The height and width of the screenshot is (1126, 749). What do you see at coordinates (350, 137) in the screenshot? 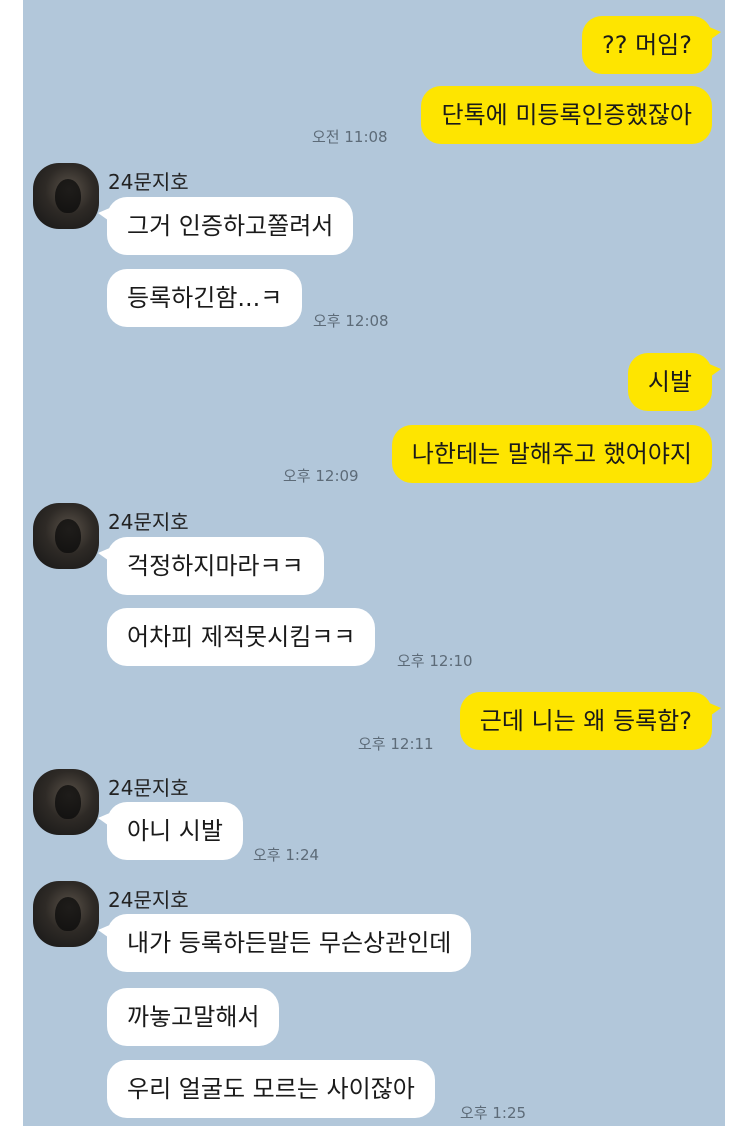
I see `message-time: 오전 11:08` at bounding box center [350, 137].